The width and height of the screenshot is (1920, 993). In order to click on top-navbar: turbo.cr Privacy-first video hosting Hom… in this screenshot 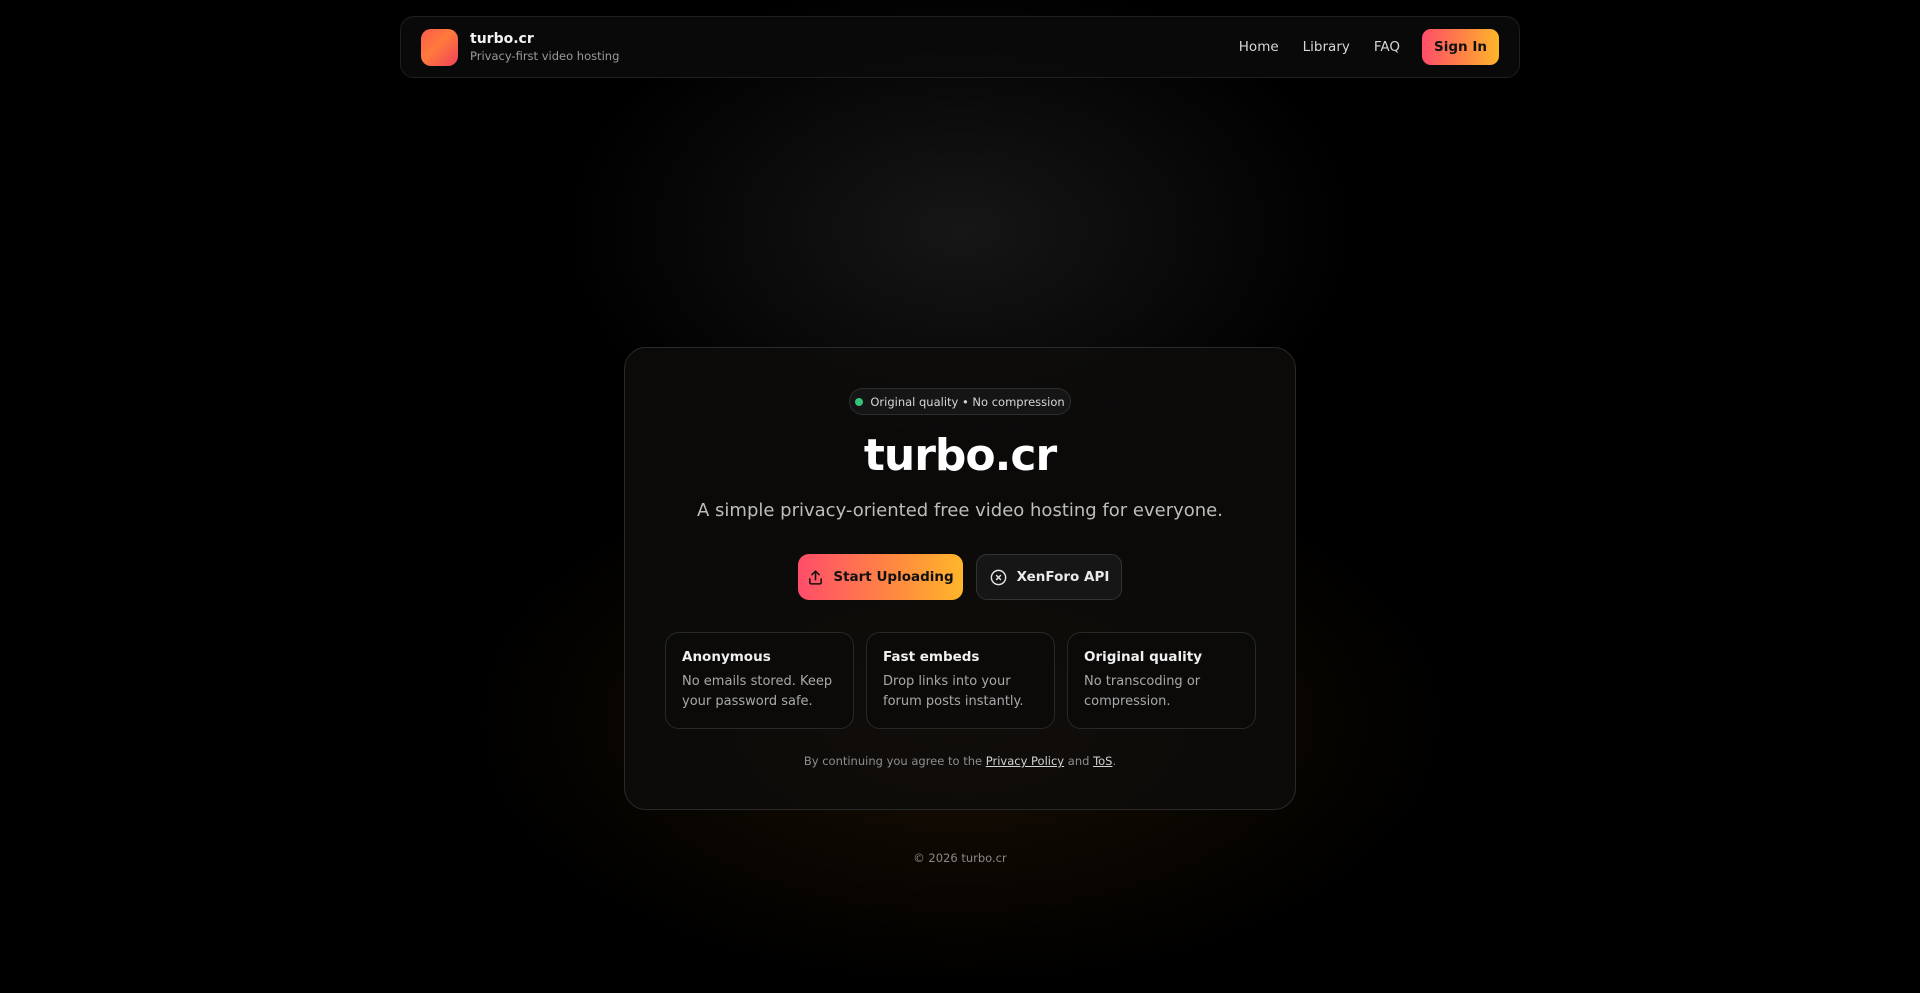, I will do `click(960, 47)`.